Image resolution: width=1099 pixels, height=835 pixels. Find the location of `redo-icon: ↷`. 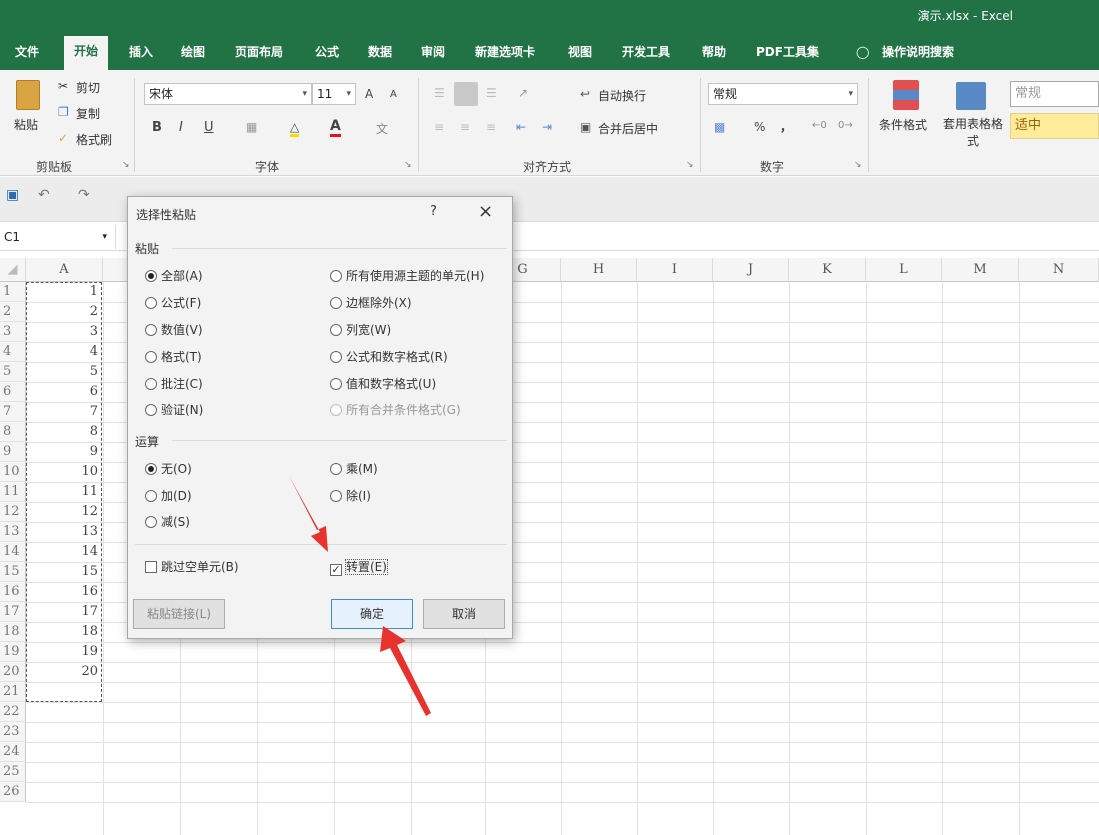

redo-icon: ↷ is located at coordinates (84, 195).